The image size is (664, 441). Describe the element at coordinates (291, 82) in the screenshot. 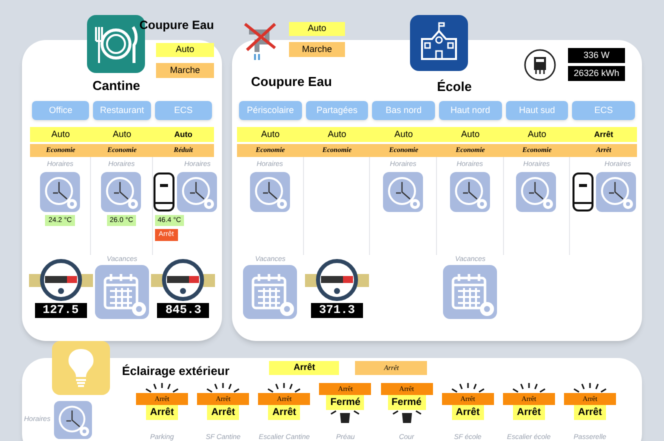

I see `water-cut-title: Coupure Eau` at that location.